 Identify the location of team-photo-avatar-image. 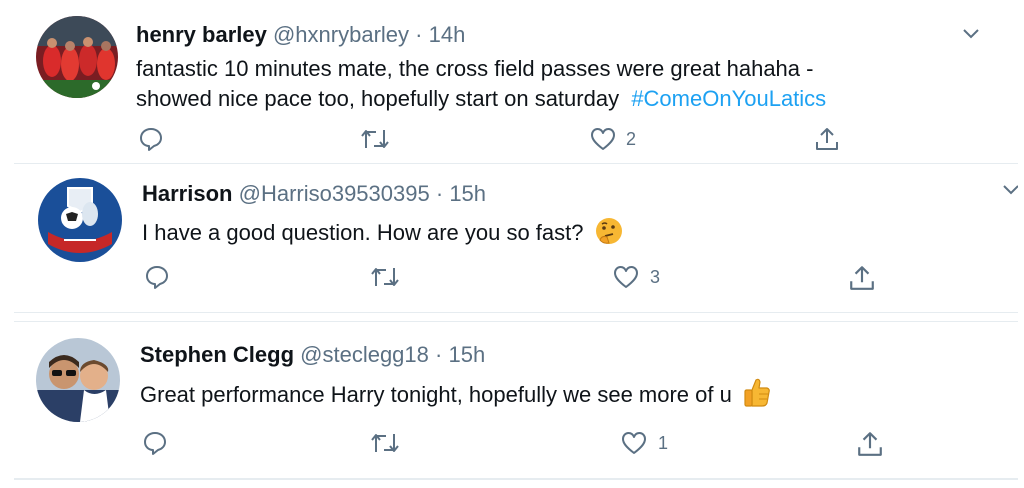
(77, 57).